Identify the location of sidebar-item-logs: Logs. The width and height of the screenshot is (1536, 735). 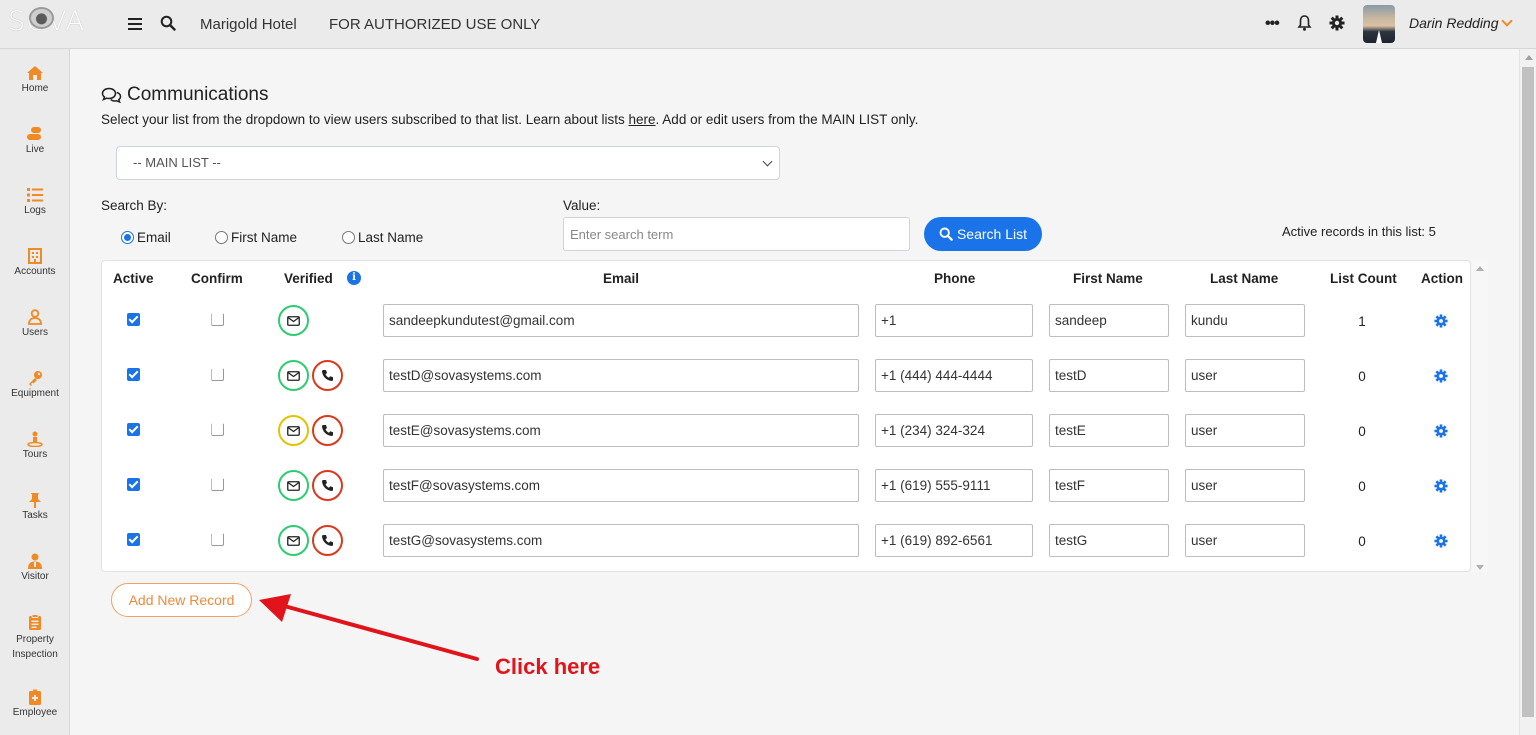
(34, 201).